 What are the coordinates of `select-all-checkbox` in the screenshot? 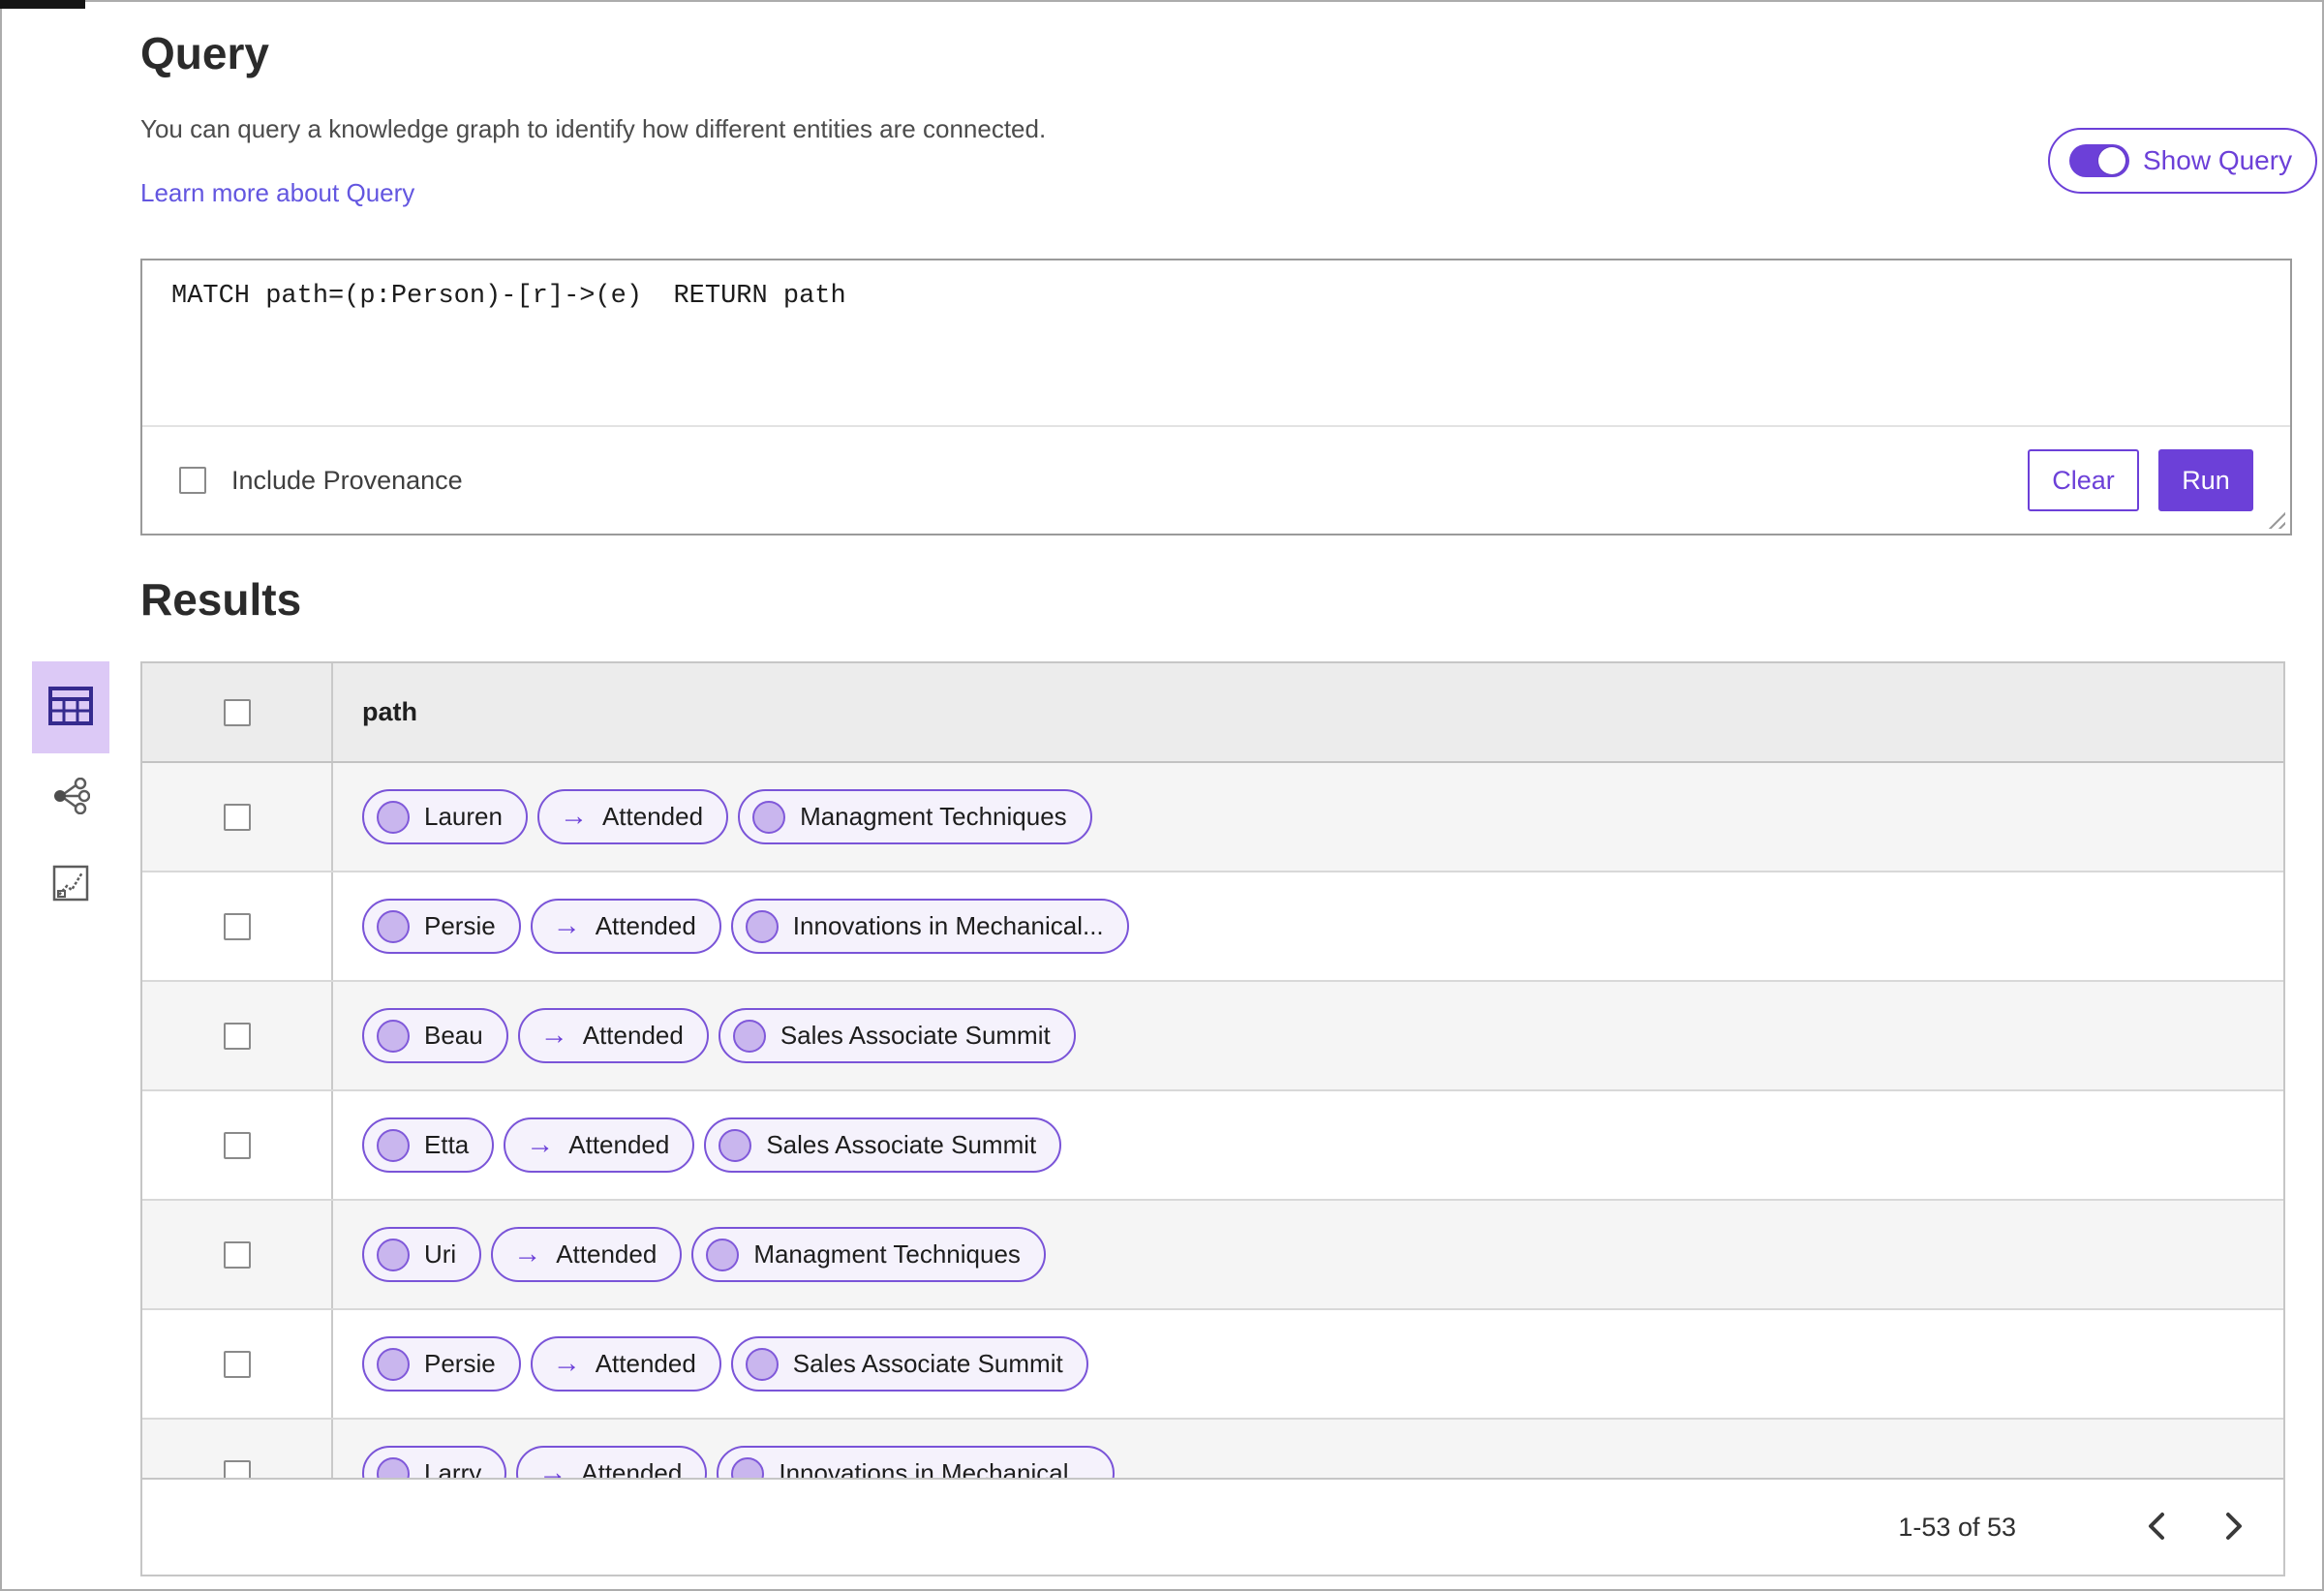 It's located at (237, 712).